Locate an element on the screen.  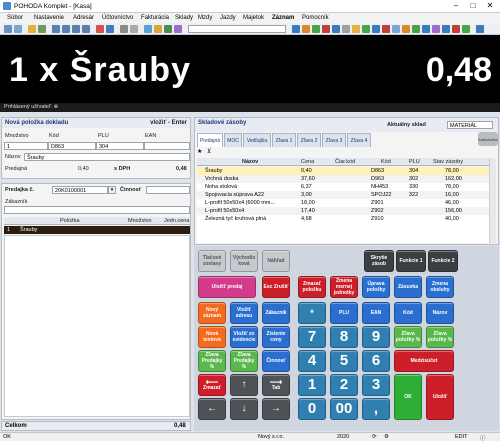
tool-icon-k is located at coordinates (396, 29).